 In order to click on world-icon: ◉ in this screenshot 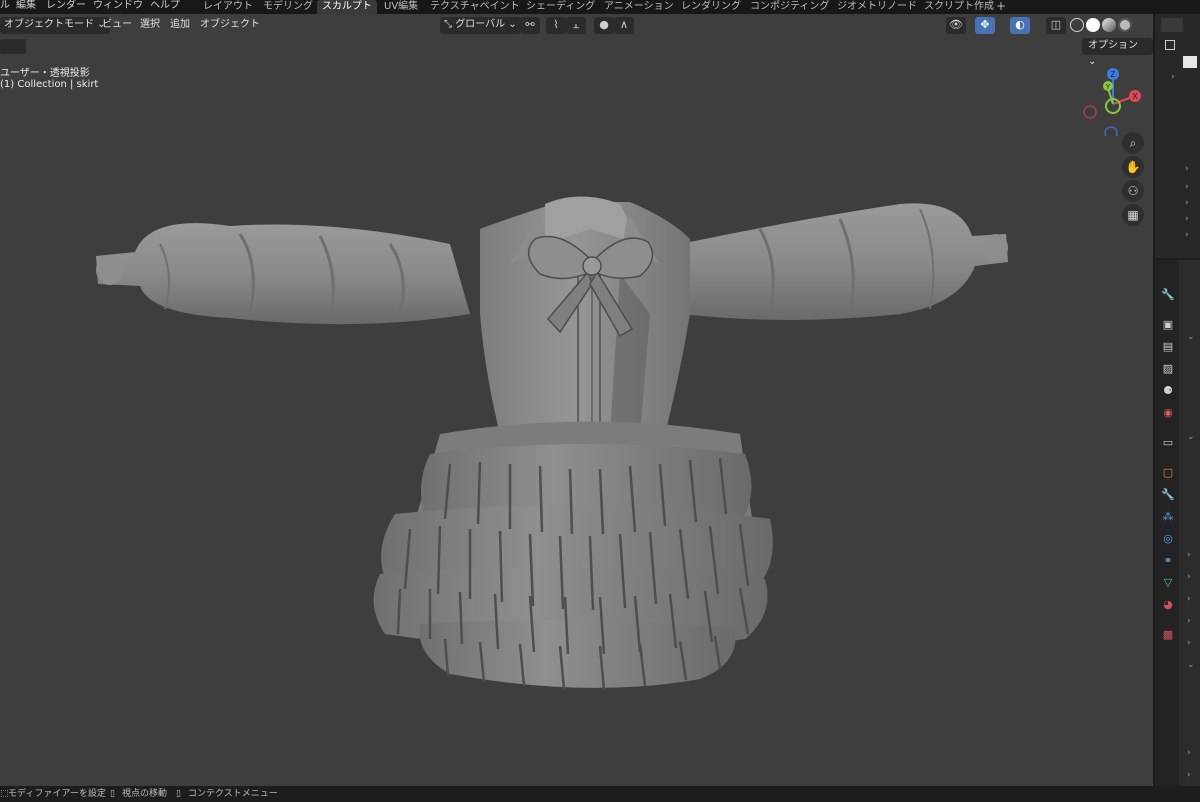, I will do `click(1168, 413)`.